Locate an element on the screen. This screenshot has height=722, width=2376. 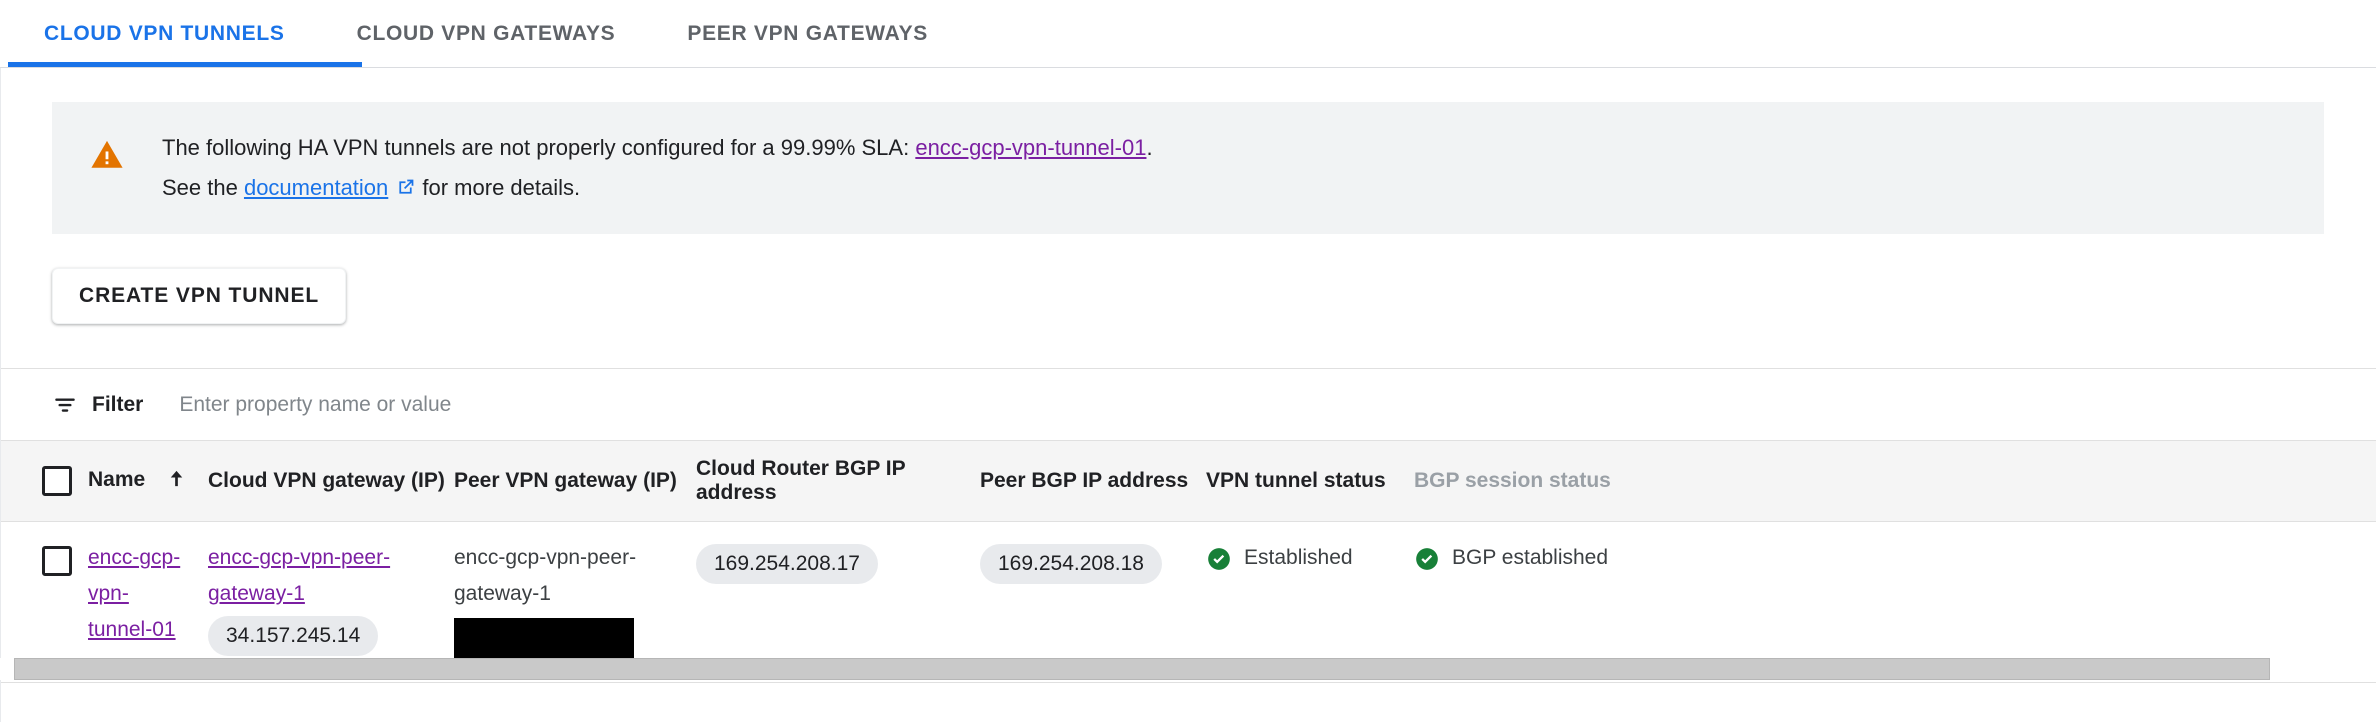
column-header-name-label: Name is located at coordinates (117, 479).